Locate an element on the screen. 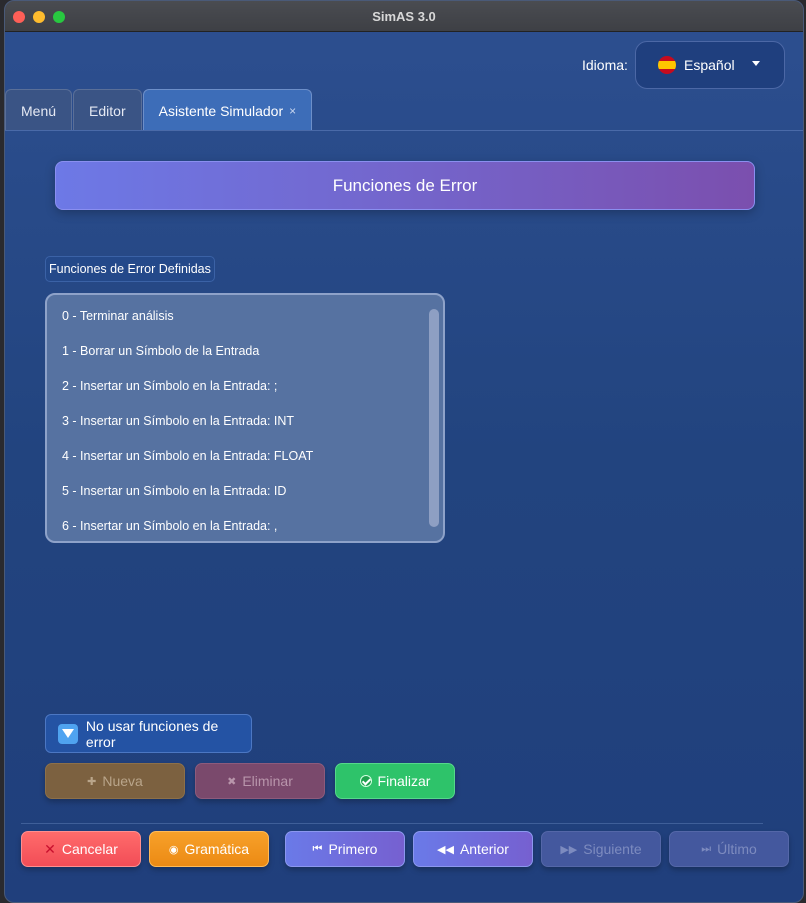 The image size is (806, 903). tab-divider is located at coordinates (404, 130).